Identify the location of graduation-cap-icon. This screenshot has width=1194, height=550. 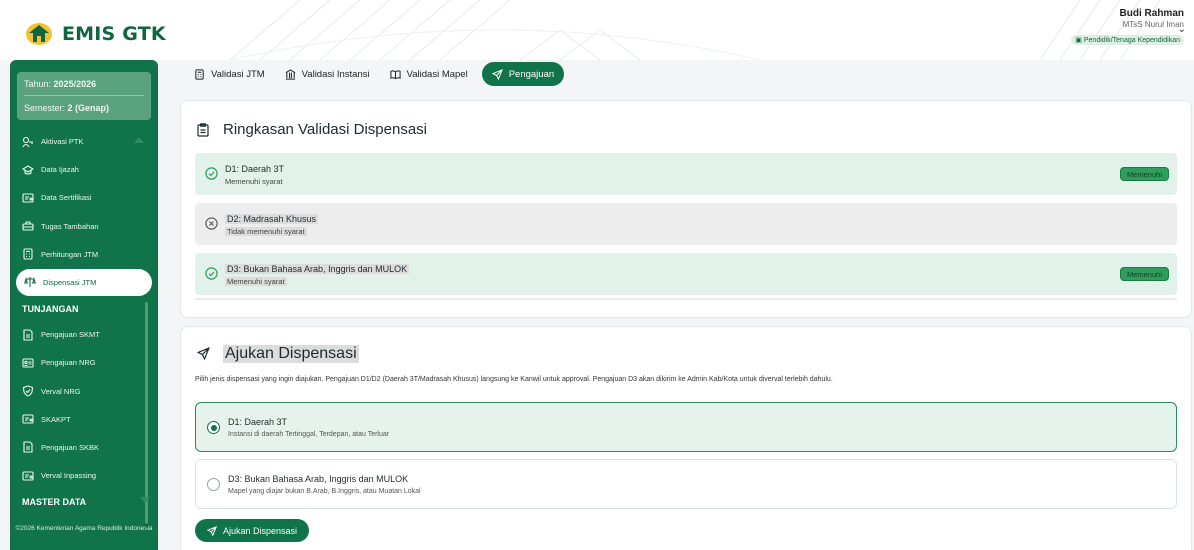
(28, 170).